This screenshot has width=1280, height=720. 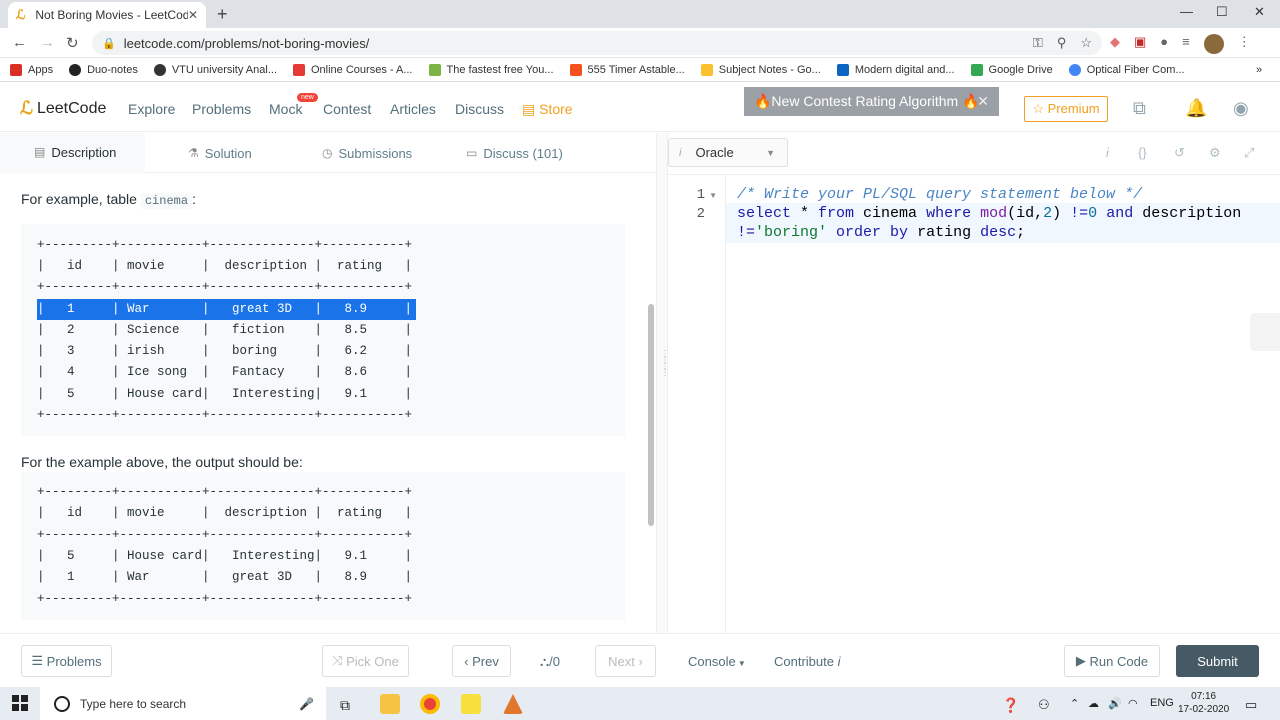 I want to click on menu-icon: ⋮, so click(x=1244, y=44).